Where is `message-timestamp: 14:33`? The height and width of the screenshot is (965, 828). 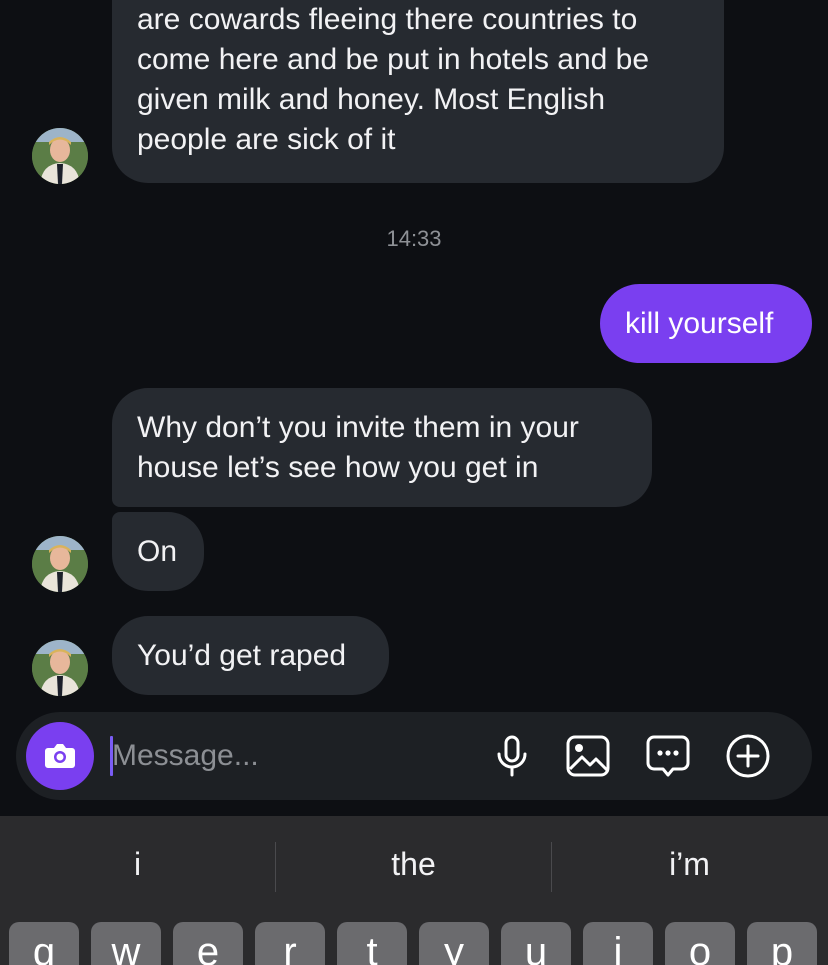 message-timestamp: 14:33 is located at coordinates (414, 238).